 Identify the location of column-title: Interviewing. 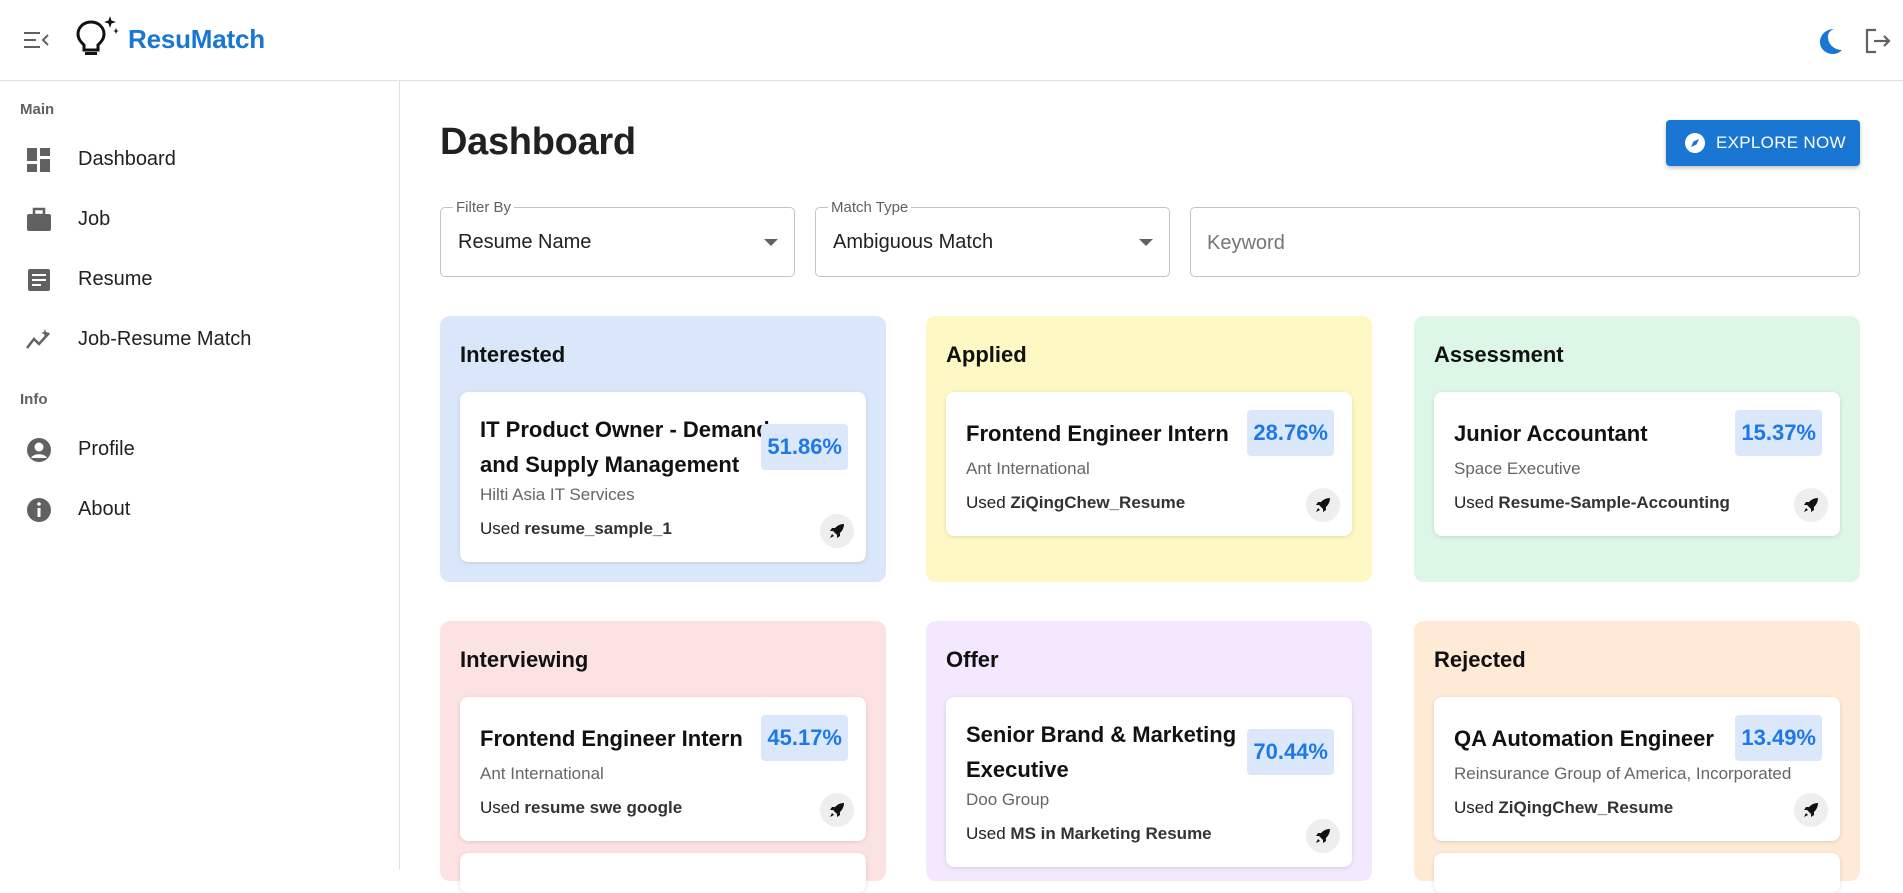
(524, 659).